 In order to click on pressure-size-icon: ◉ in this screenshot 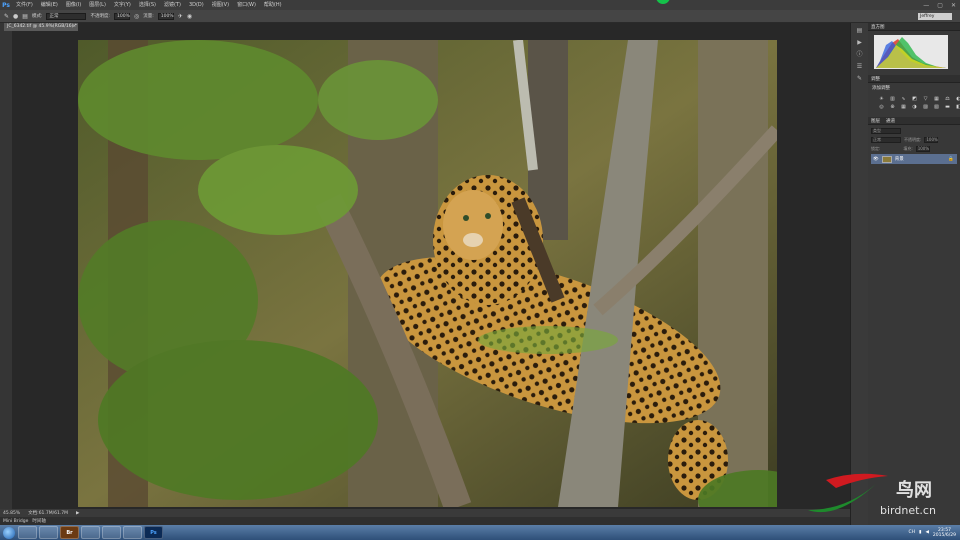, I will do `click(189, 16)`.